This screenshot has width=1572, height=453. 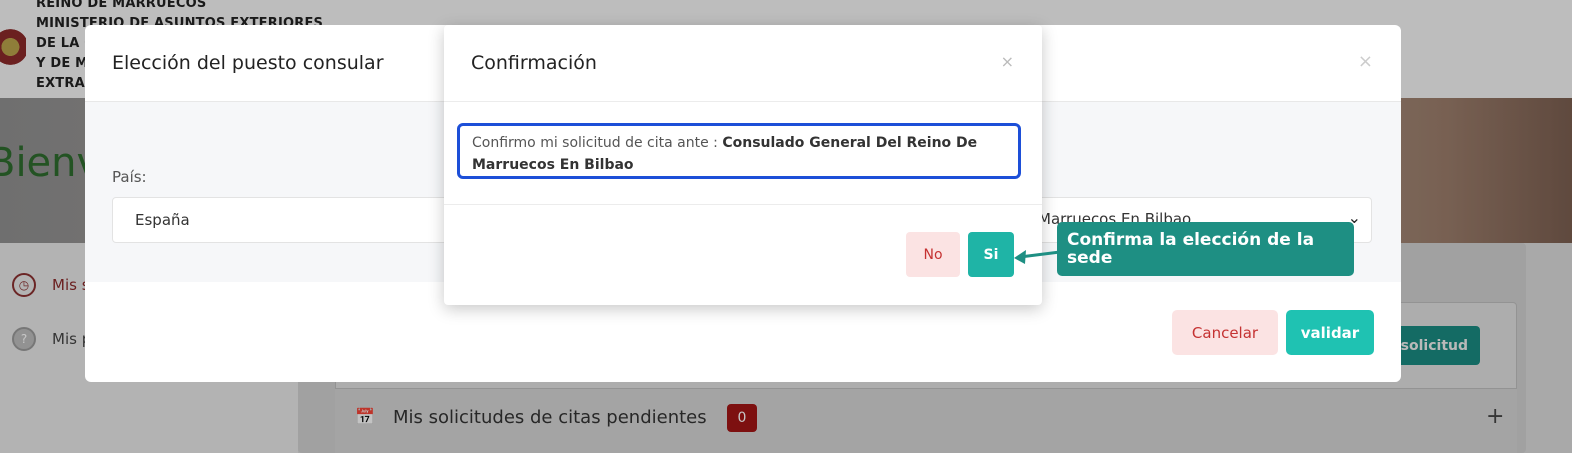 I want to click on modal-title: Elección del puesto consular, so click(x=248, y=63).